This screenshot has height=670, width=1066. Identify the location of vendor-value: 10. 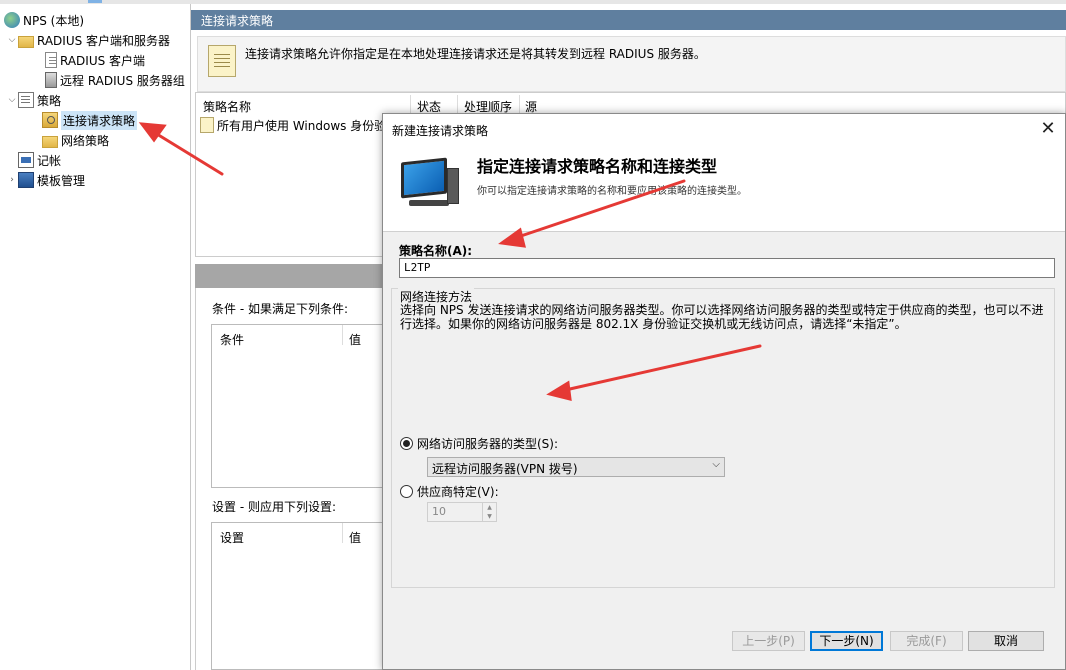
(439, 511).